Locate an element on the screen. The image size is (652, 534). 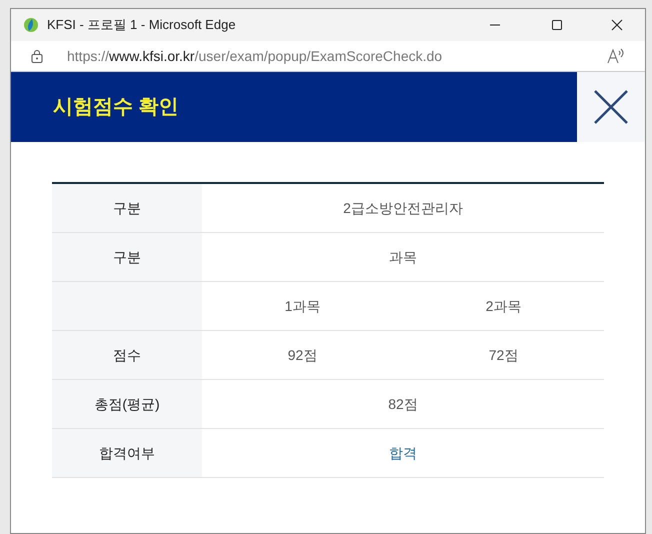
row-header: 합격여부 is located at coordinates (127, 453).